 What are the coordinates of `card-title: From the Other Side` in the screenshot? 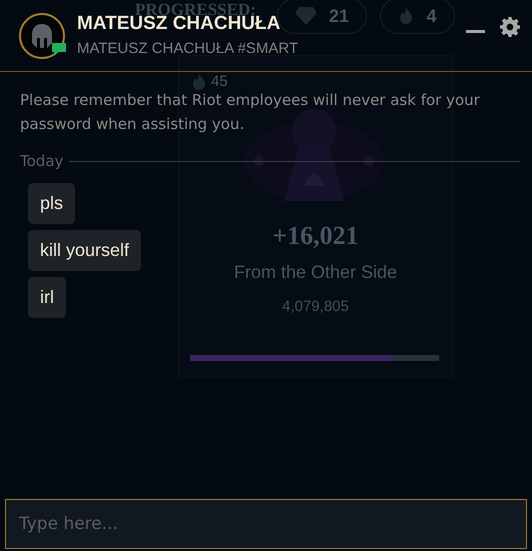 It's located at (316, 272).